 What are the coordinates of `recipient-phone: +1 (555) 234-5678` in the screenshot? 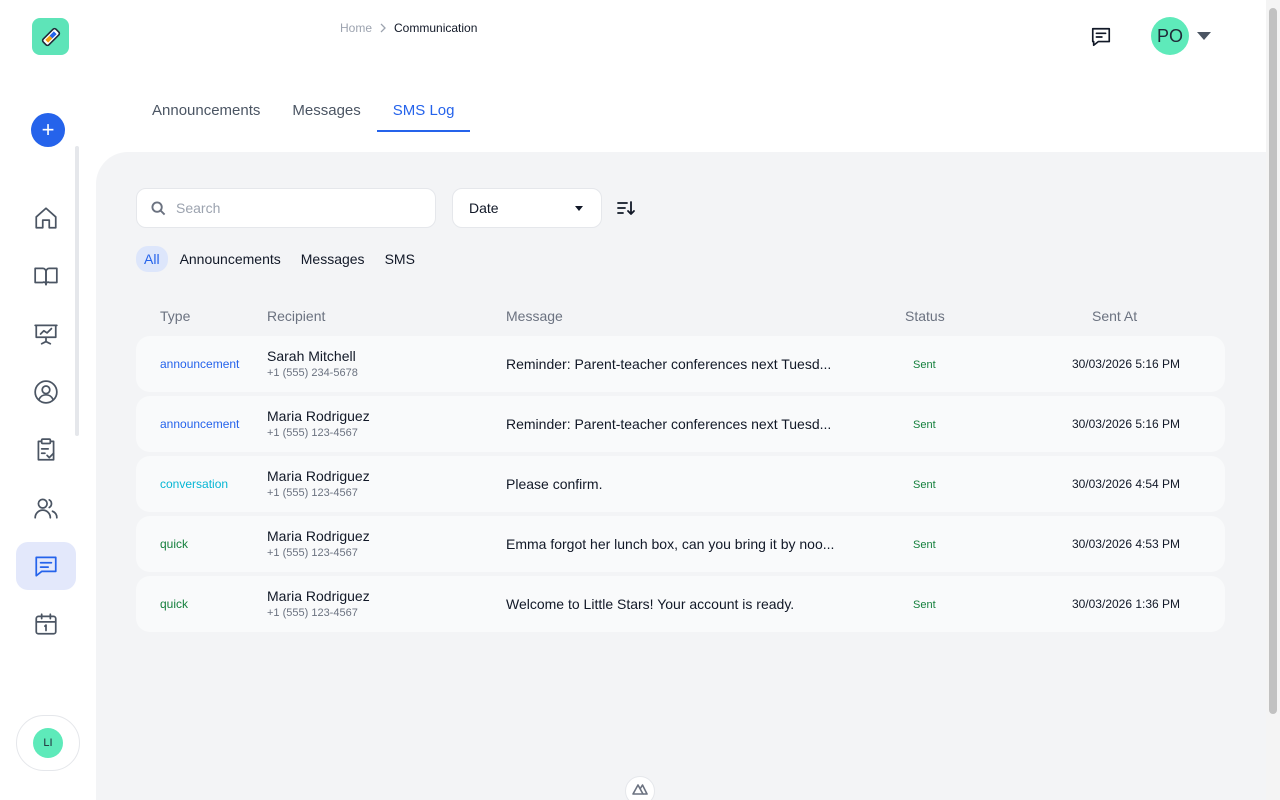 It's located at (312, 373).